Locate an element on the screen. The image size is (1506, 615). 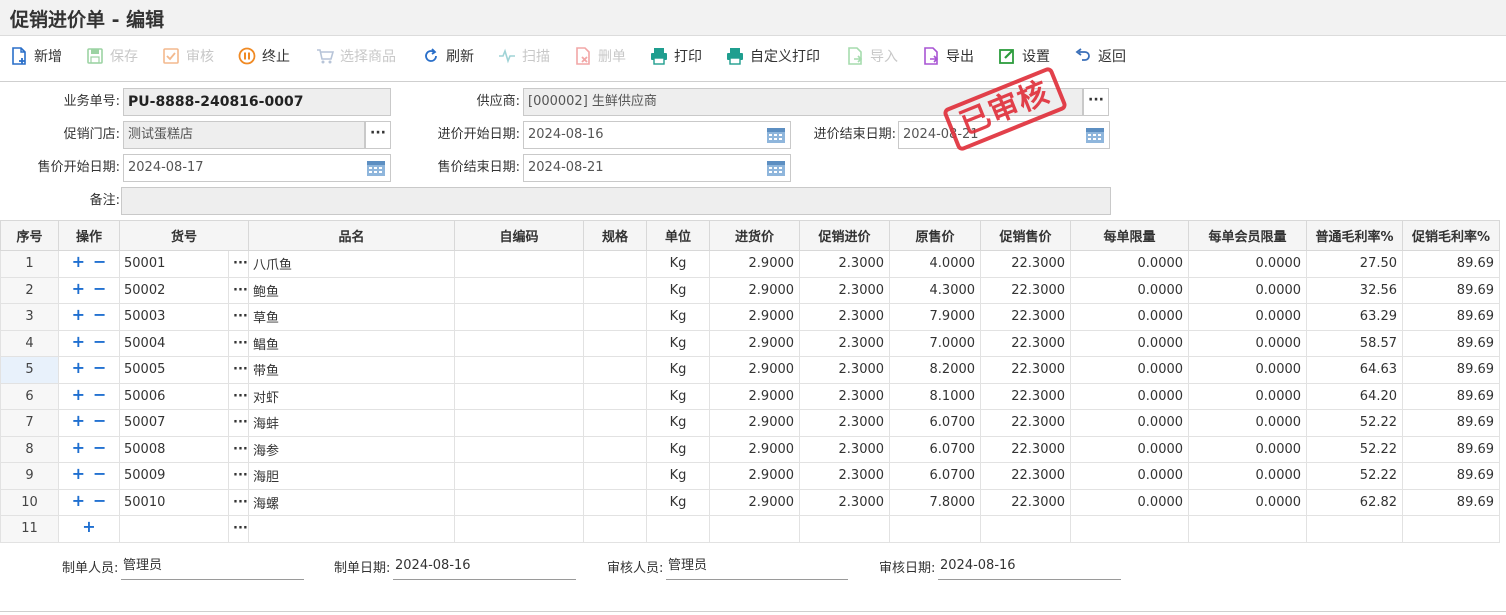
cell-promo-margin is located at coordinates (1451, 529).